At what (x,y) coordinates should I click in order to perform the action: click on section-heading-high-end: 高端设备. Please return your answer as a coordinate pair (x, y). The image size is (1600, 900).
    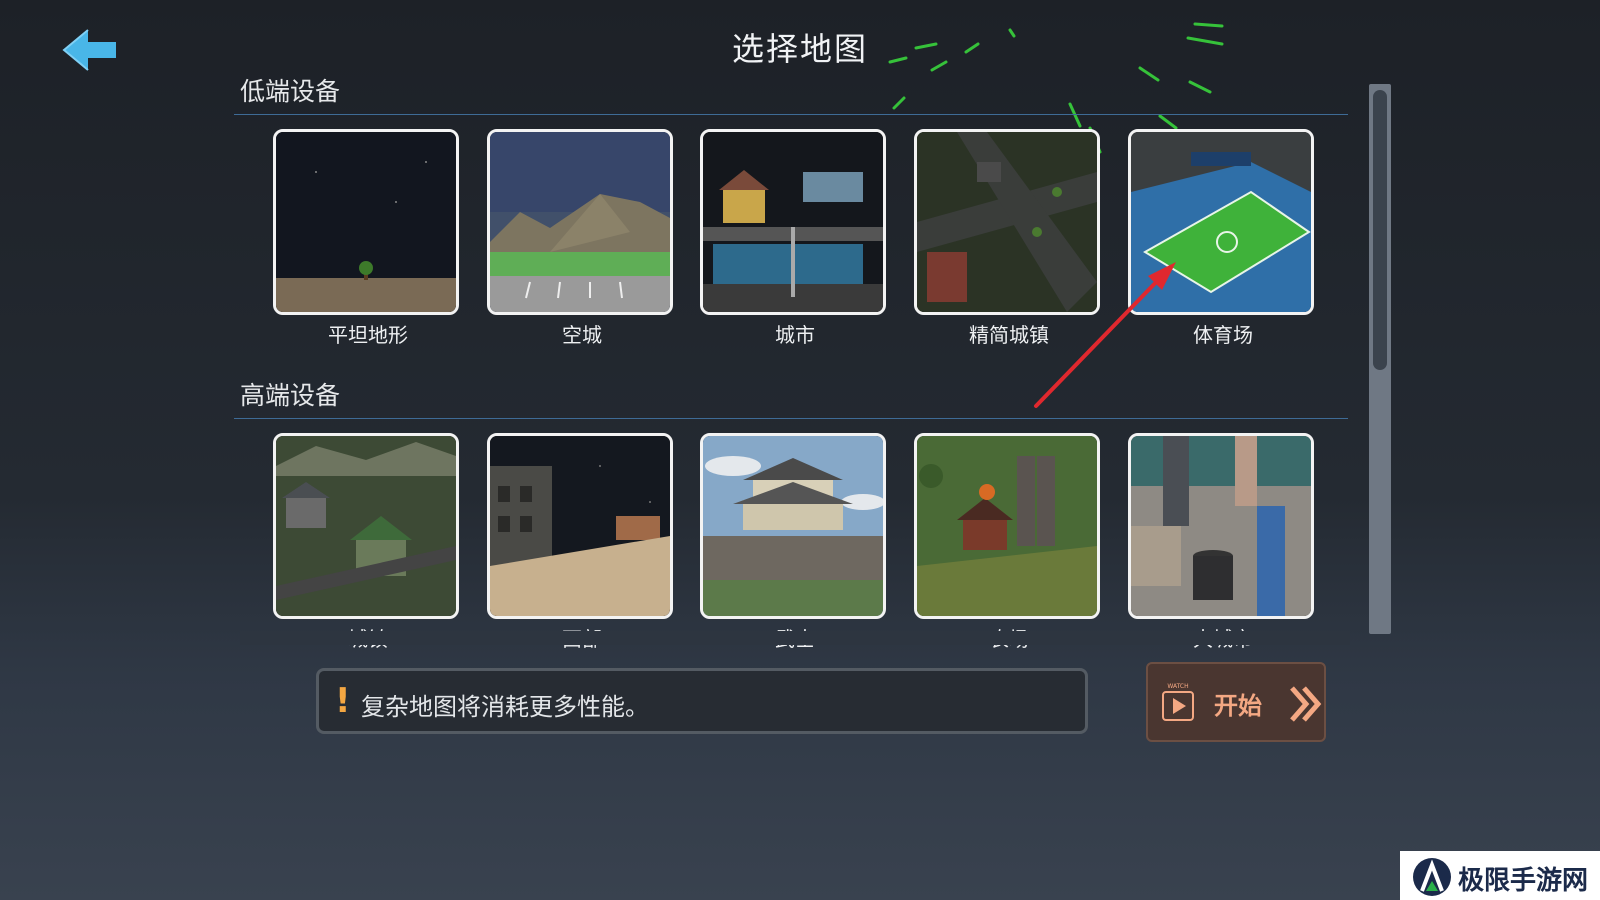
    Looking at the image, I should click on (290, 395).